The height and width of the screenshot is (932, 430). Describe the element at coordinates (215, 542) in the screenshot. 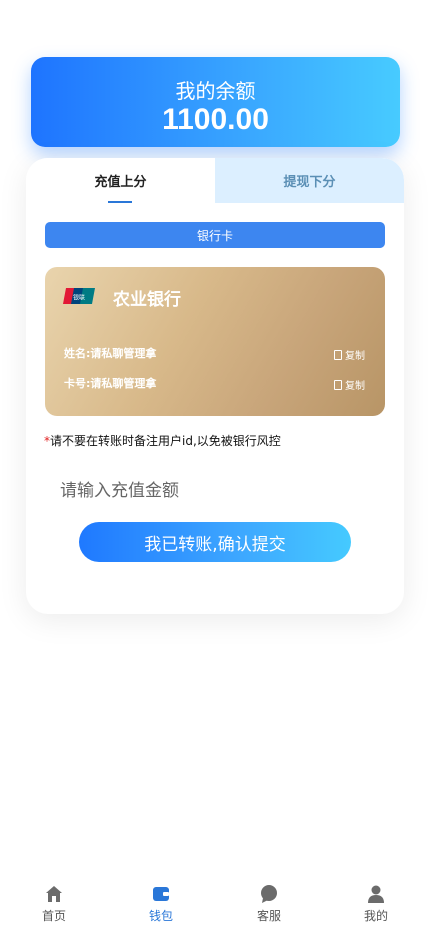

I see `submit-button: 我已转账,确认提交` at that location.